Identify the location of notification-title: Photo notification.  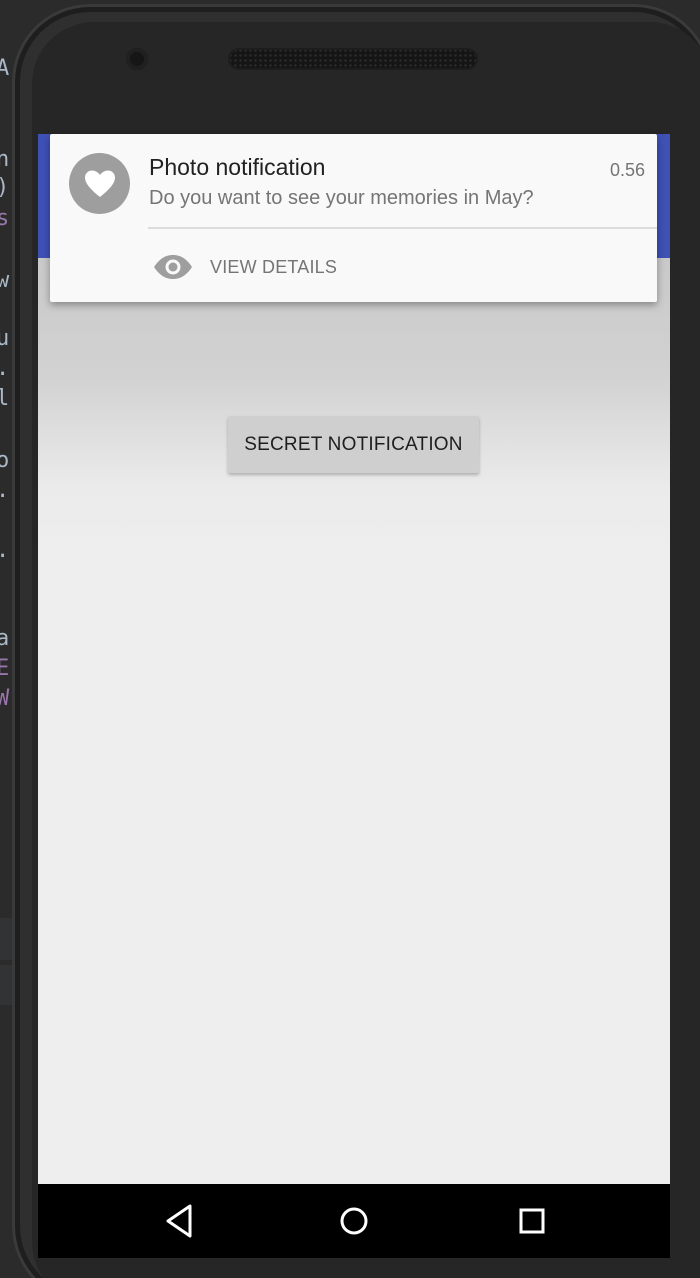
(237, 167).